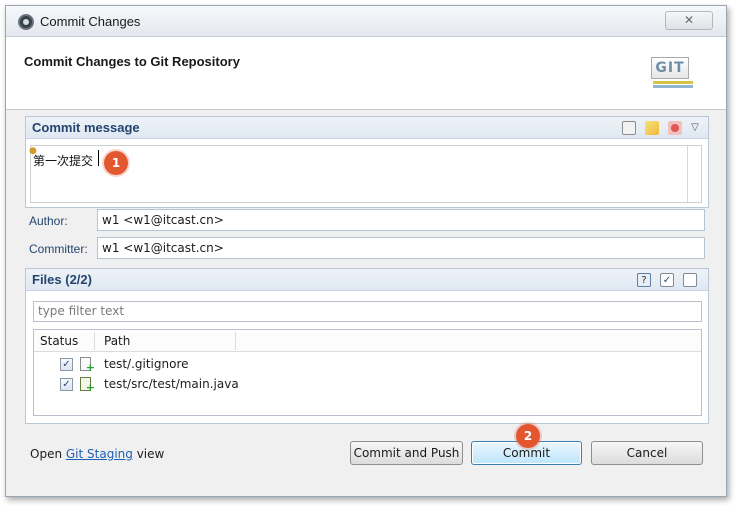 This screenshot has width=737, height=505. Describe the element at coordinates (171, 384) in the screenshot. I see `file-path: test/src/test/main.java` at that location.